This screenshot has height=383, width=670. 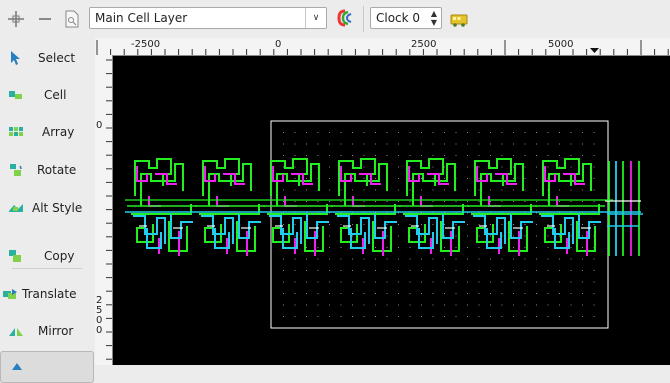 I want to click on ruler-marker-icon, so click(x=594, y=50).